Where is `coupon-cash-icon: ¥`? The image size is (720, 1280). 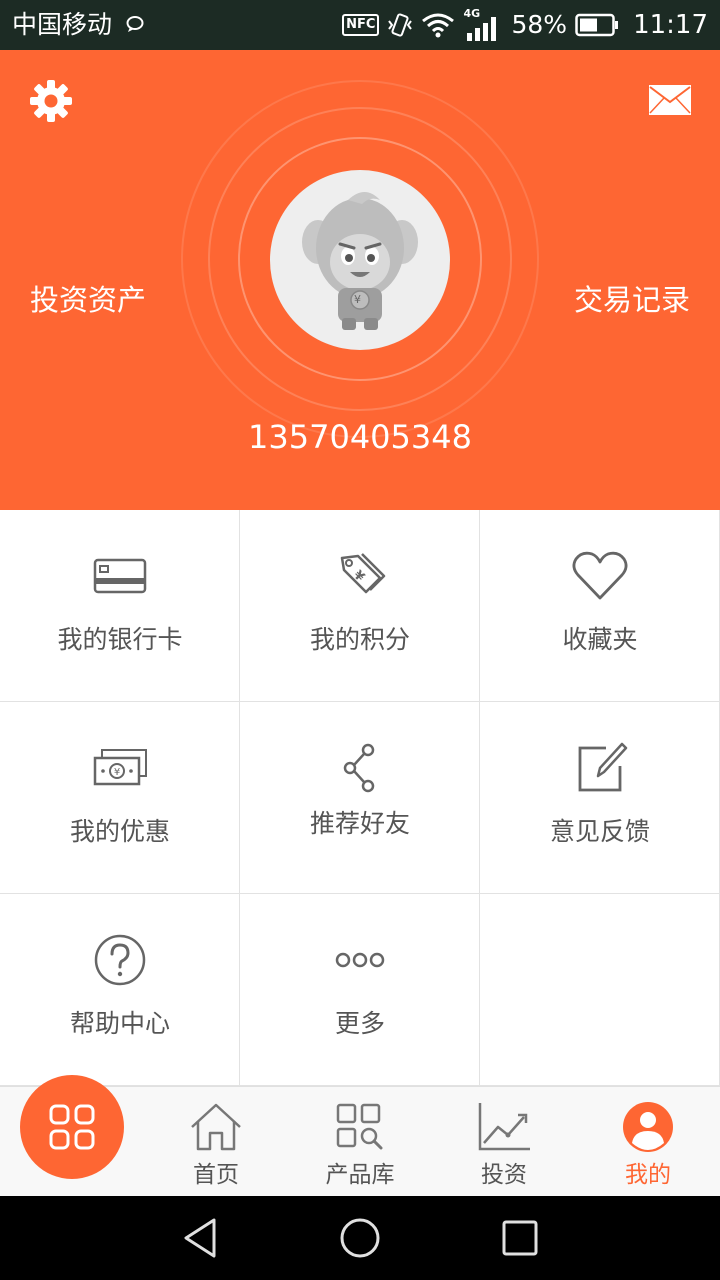
coupon-cash-icon: ¥ is located at coordinates (120, 767).